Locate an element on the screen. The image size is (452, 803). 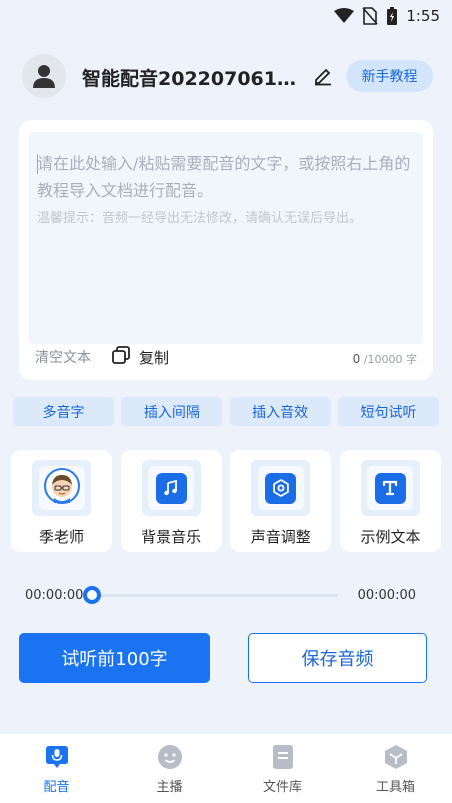
tool-voice-adjust: 声音调整 is located at coordinates (281, 501).